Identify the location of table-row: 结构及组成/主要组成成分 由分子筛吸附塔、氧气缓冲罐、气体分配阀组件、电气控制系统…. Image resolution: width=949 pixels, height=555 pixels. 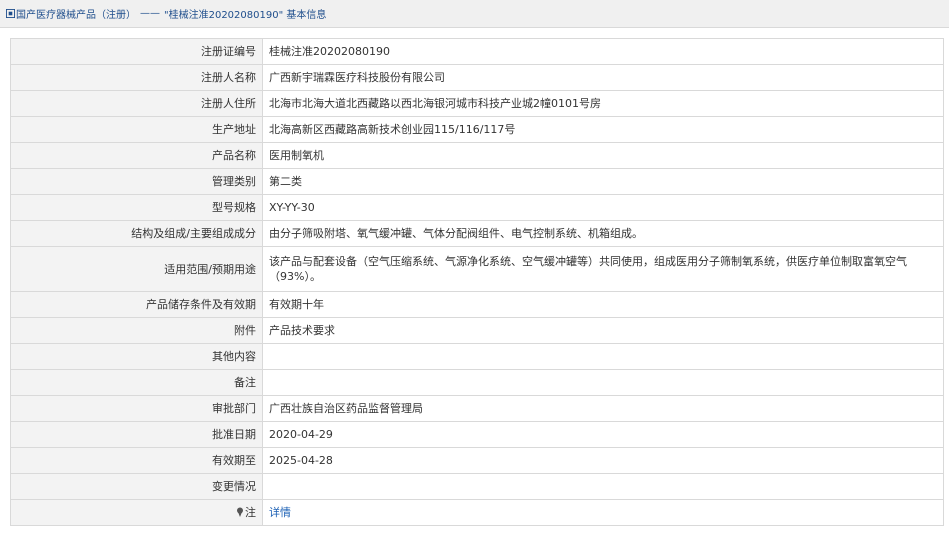
(477, 233).